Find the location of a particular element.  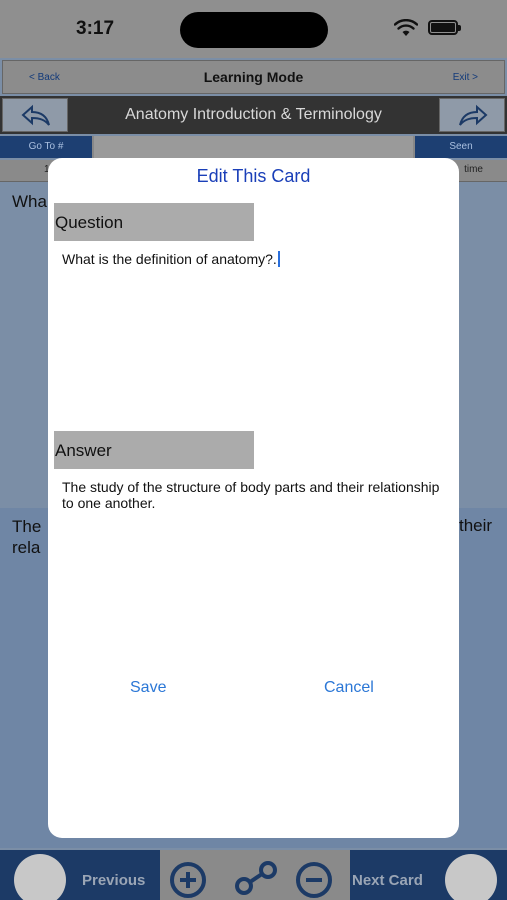

dynamic-island is located at coordinates (254, 30).